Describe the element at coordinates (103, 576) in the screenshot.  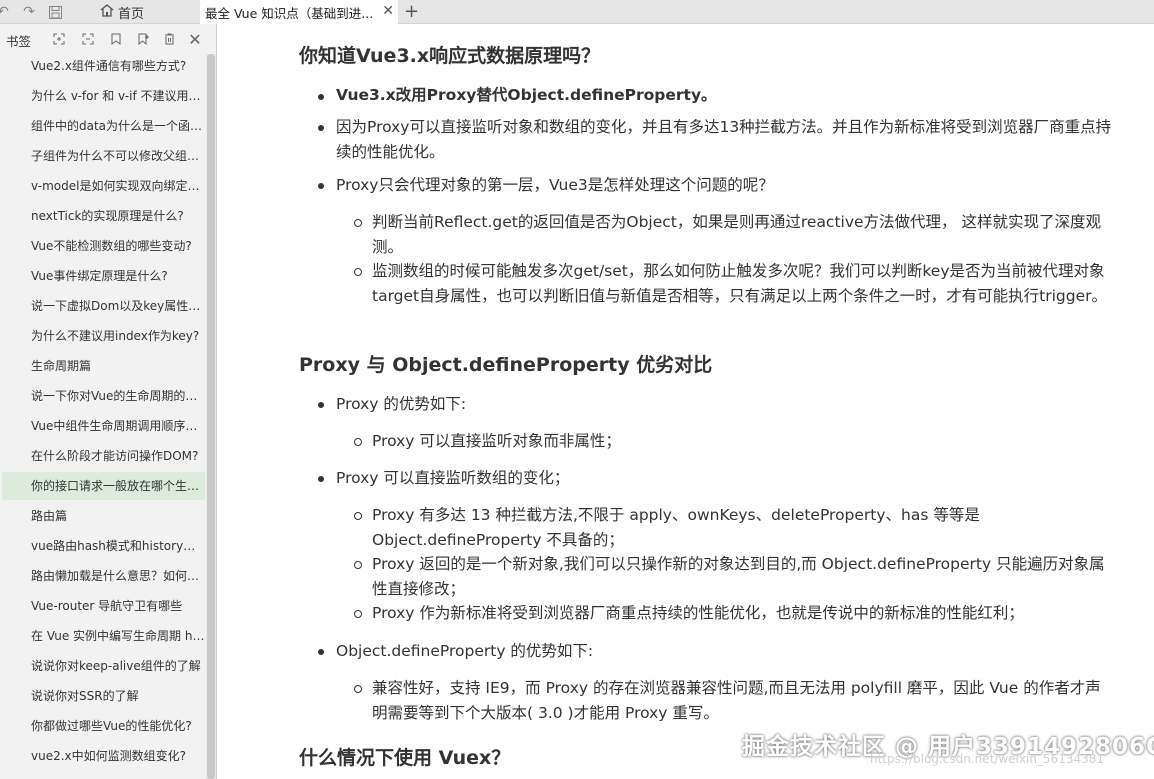
I see `sidebar-item: 路由懒加载是什么意思？如何实现路由懒加载` at that location.